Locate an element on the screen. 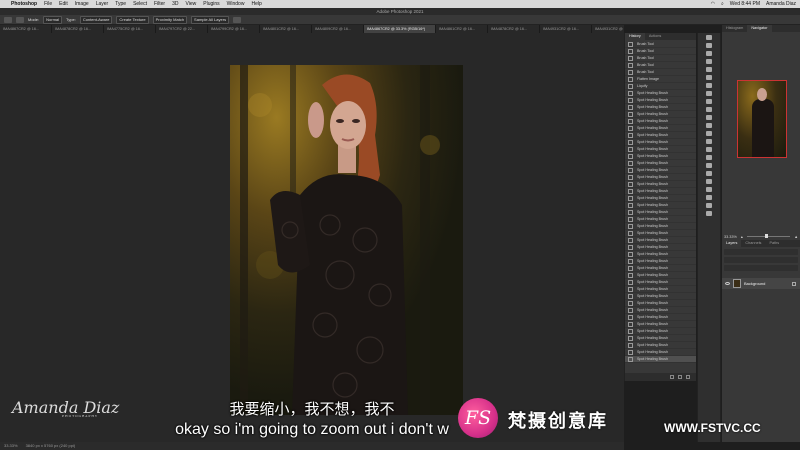 The image size is (800, 450). menu-type: Type is located at coordinates (120, 4).